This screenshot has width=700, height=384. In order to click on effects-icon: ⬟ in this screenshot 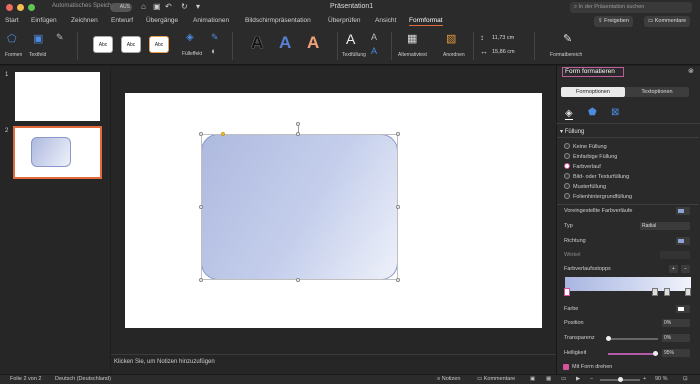, I will do `click(592, 112)`.